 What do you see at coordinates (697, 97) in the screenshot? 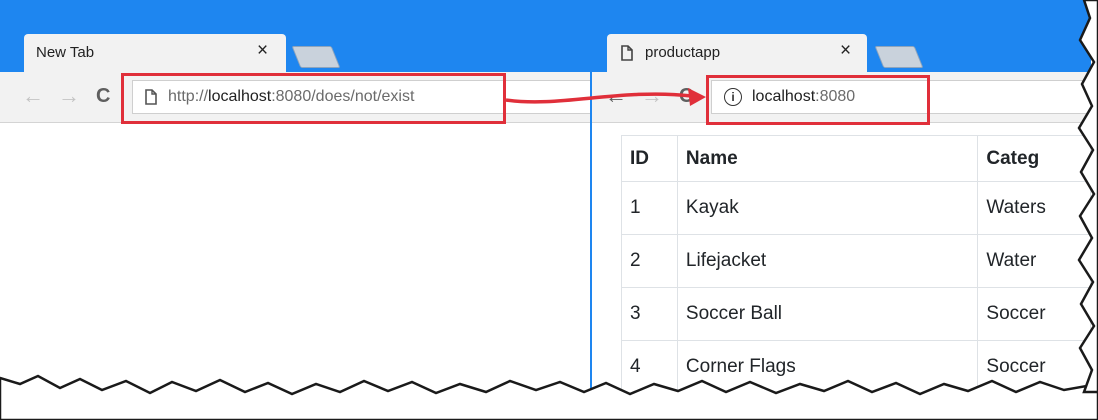
I see `redirect-arrow-head` at bounding box center [697, 97].